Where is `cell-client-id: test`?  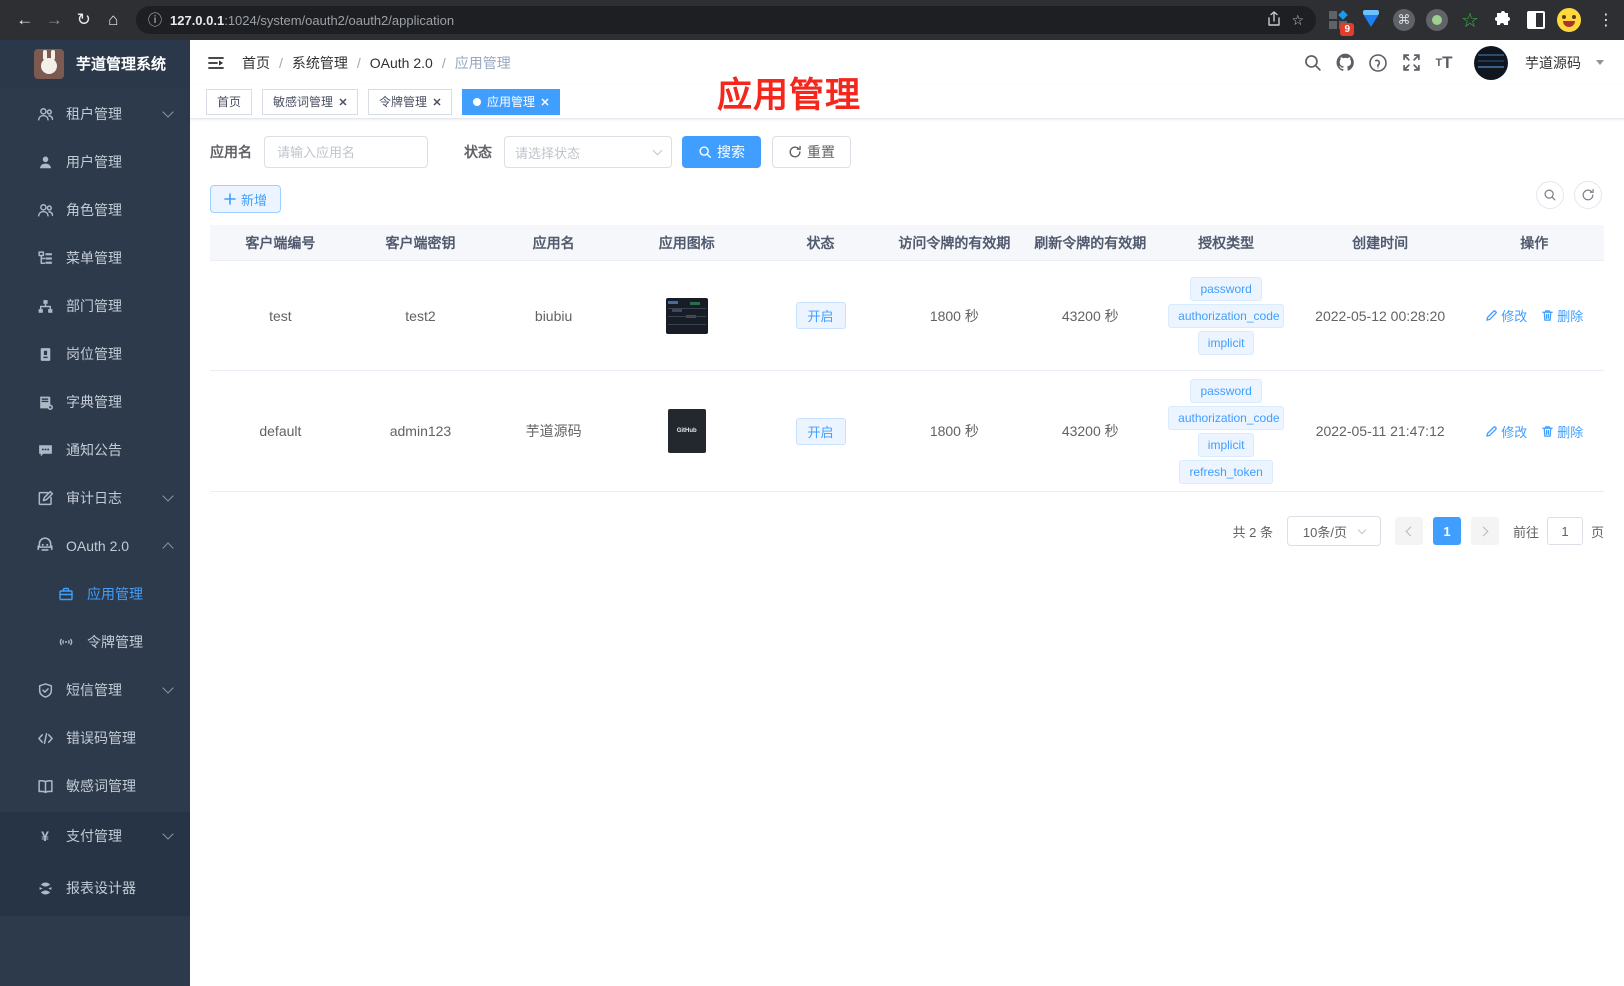
cell-client-id: test is located at coordinates (280, 315).